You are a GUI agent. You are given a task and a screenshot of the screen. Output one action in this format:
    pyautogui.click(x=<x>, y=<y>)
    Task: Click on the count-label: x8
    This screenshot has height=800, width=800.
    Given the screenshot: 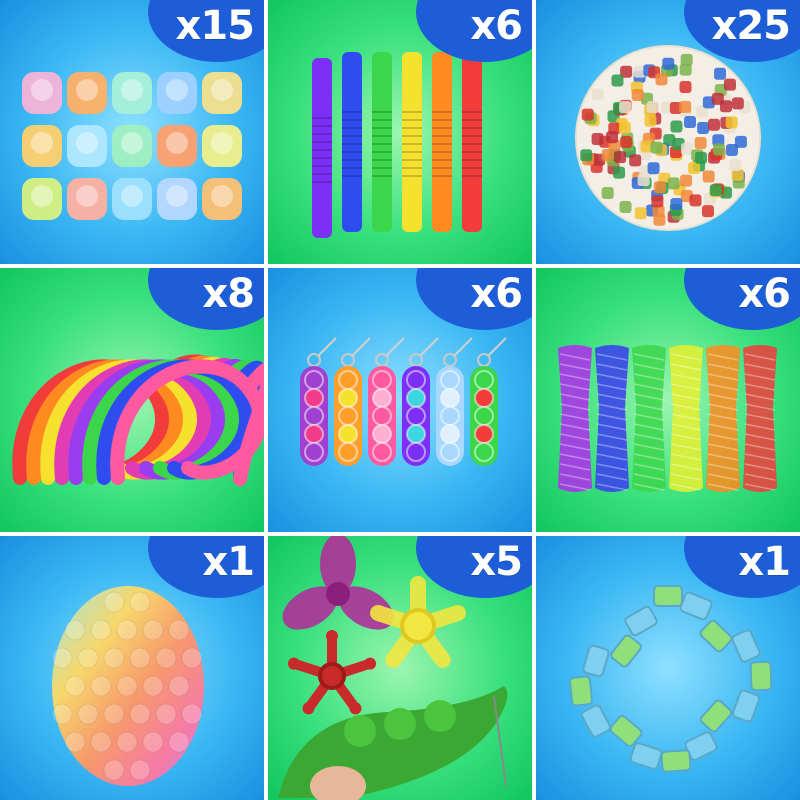 What is the action you would take?
    pyautogui.click(x=228, y=294)
    